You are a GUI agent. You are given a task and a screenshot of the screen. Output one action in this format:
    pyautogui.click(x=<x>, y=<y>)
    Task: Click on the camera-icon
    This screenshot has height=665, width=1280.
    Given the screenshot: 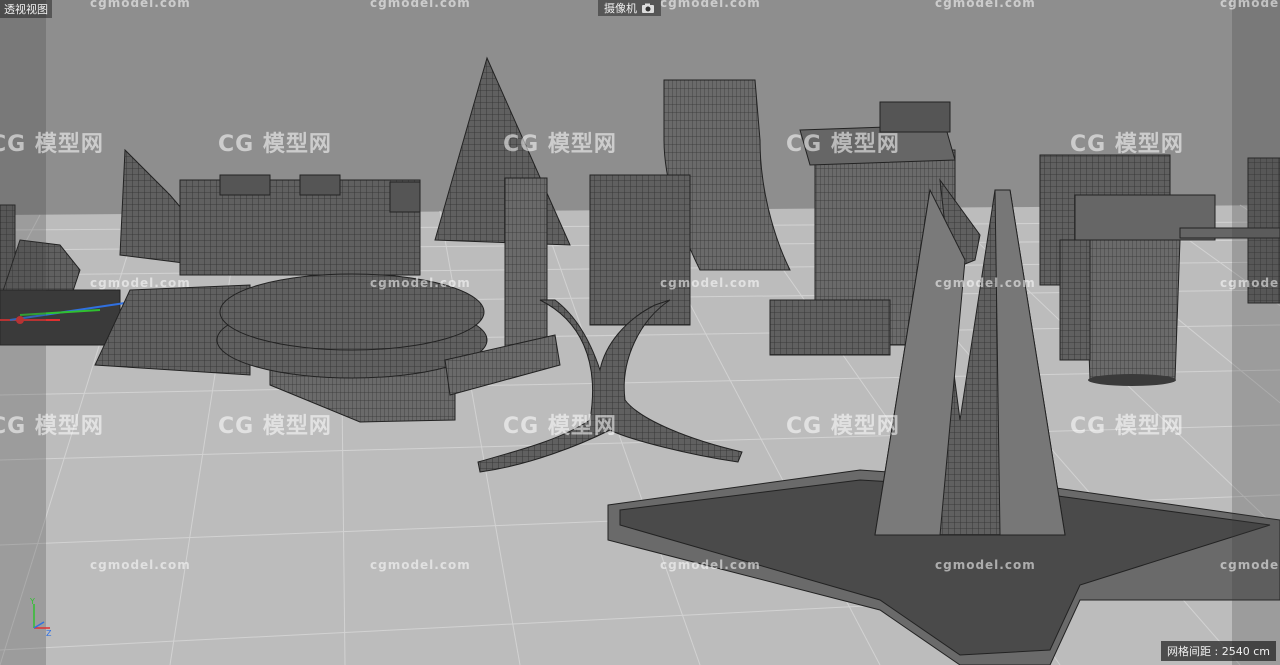 What is the action you would take?
    pyautogui.click(x=648, y=8)
    